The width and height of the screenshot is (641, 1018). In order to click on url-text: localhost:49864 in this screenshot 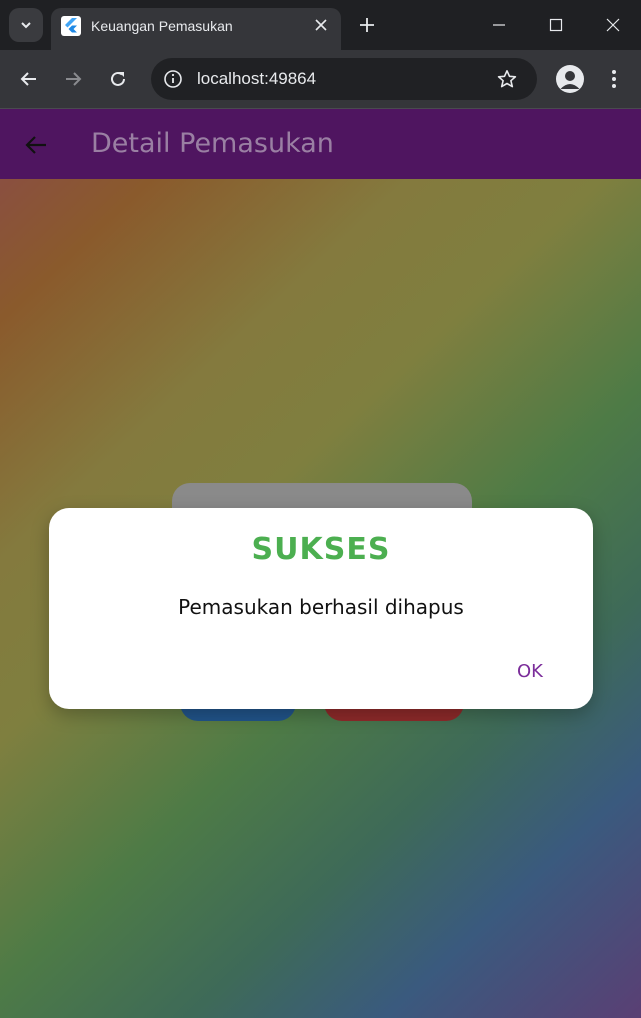, I will do `click(256, 79)`.